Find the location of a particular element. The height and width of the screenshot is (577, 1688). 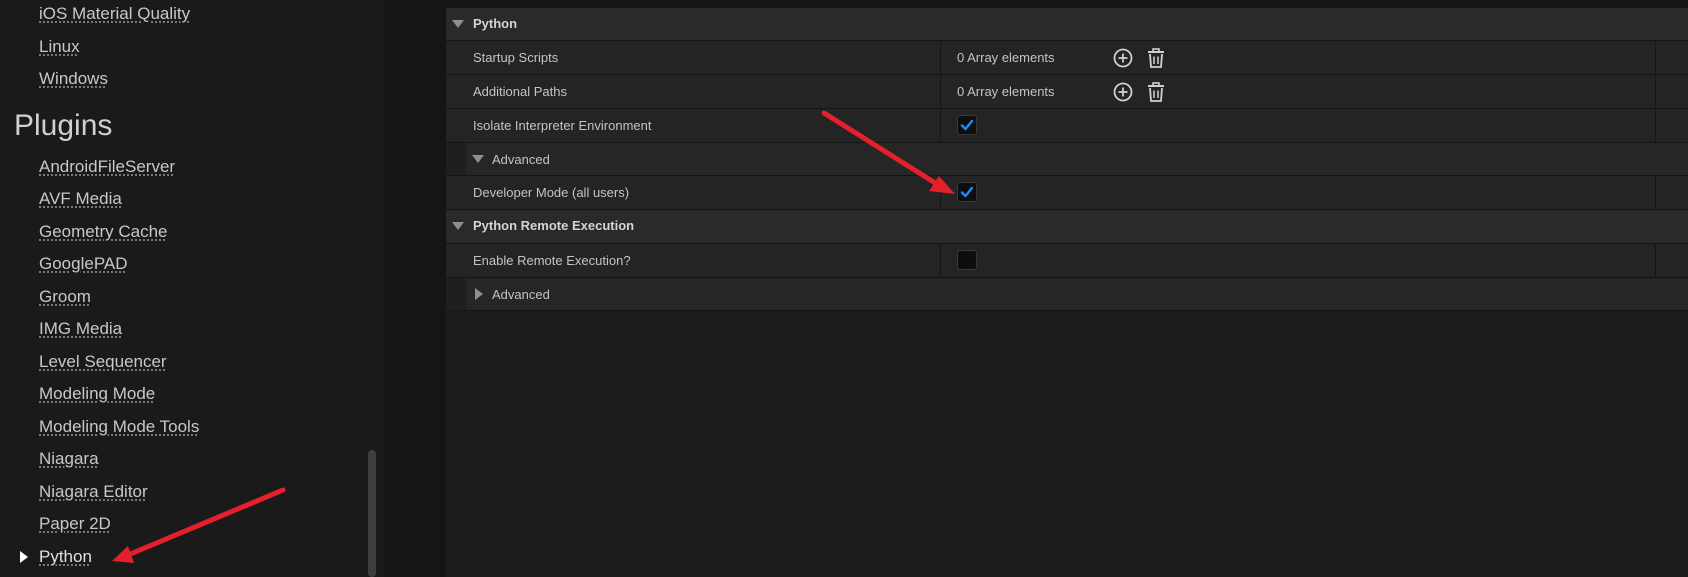

sidebar-item-androidfileserver: AndroidFileServer is located at coordinates (107, 167).